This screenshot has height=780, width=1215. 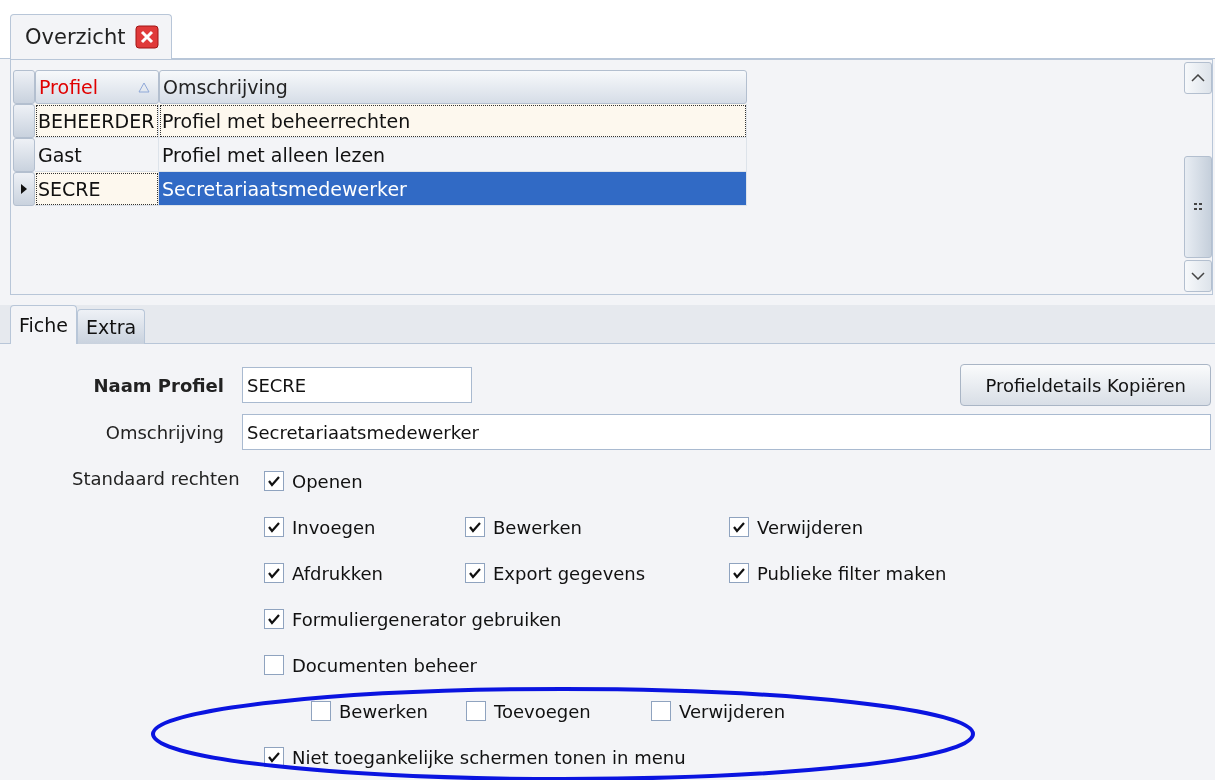 I want to click on close-icon, so click(x=147, y=37).